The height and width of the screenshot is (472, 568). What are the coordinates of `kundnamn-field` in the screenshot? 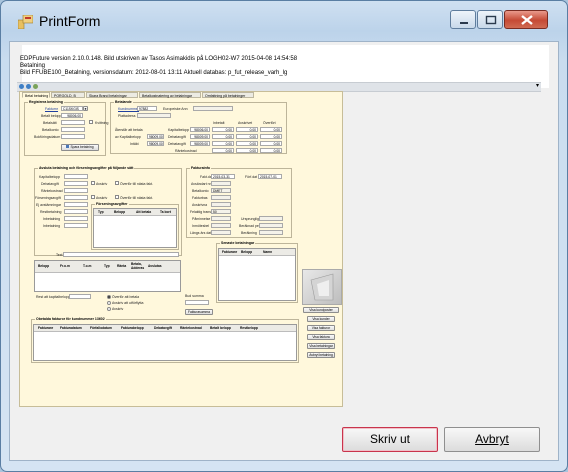 It's located at (213, 108).